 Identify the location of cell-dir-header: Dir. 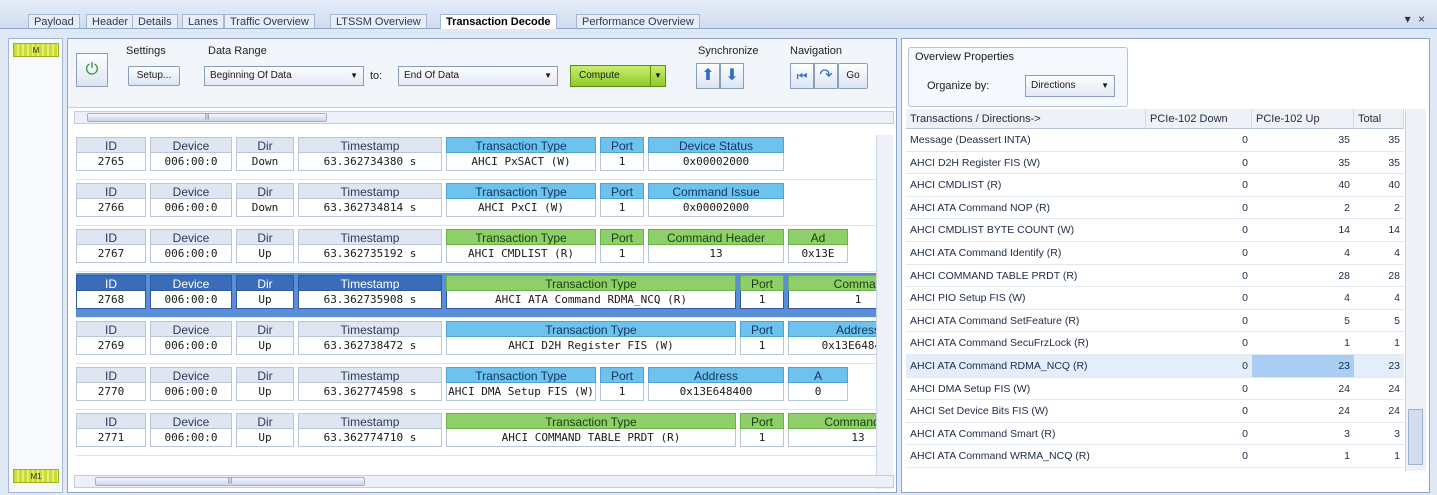
(265, 329).